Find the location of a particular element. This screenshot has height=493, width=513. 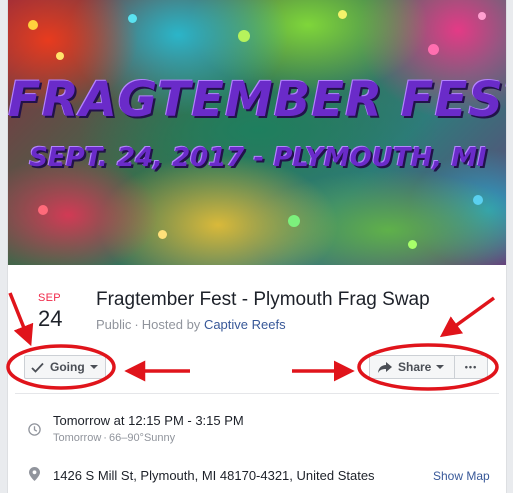

show-map-link: Show Map is located at coordinates (461, 476).